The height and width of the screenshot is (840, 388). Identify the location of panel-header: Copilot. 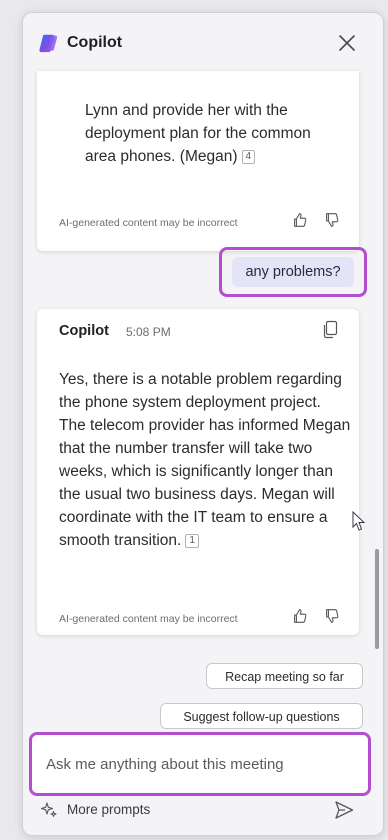
(203, 43).